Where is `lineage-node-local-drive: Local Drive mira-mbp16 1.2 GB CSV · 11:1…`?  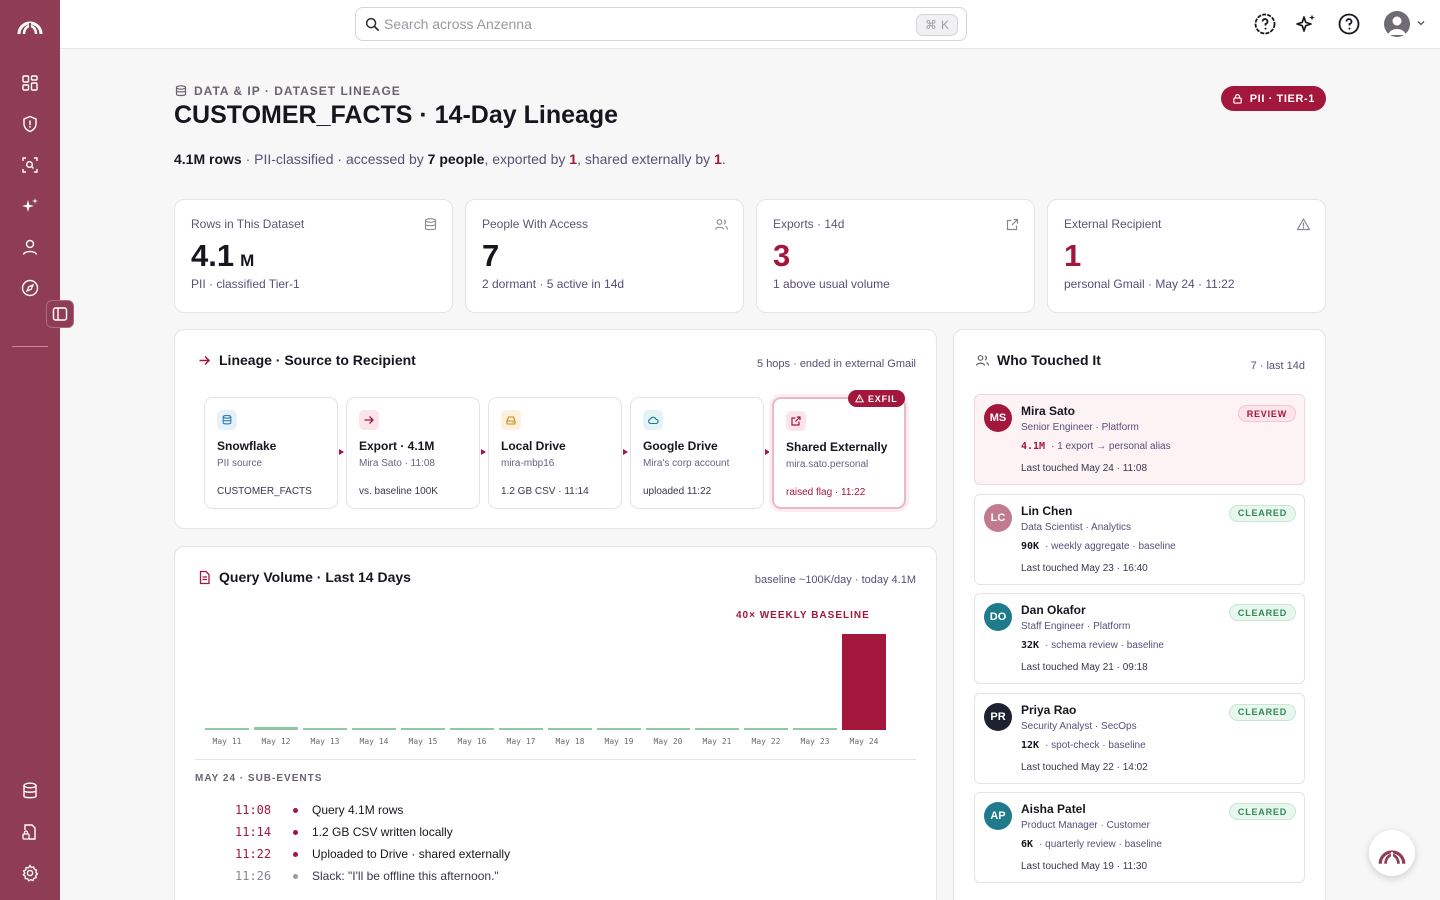 lineage-node-local-drive: Local Drive mira-mbp16 1.2 GB CSV · 11:1… is located at coordinates (555, 453).